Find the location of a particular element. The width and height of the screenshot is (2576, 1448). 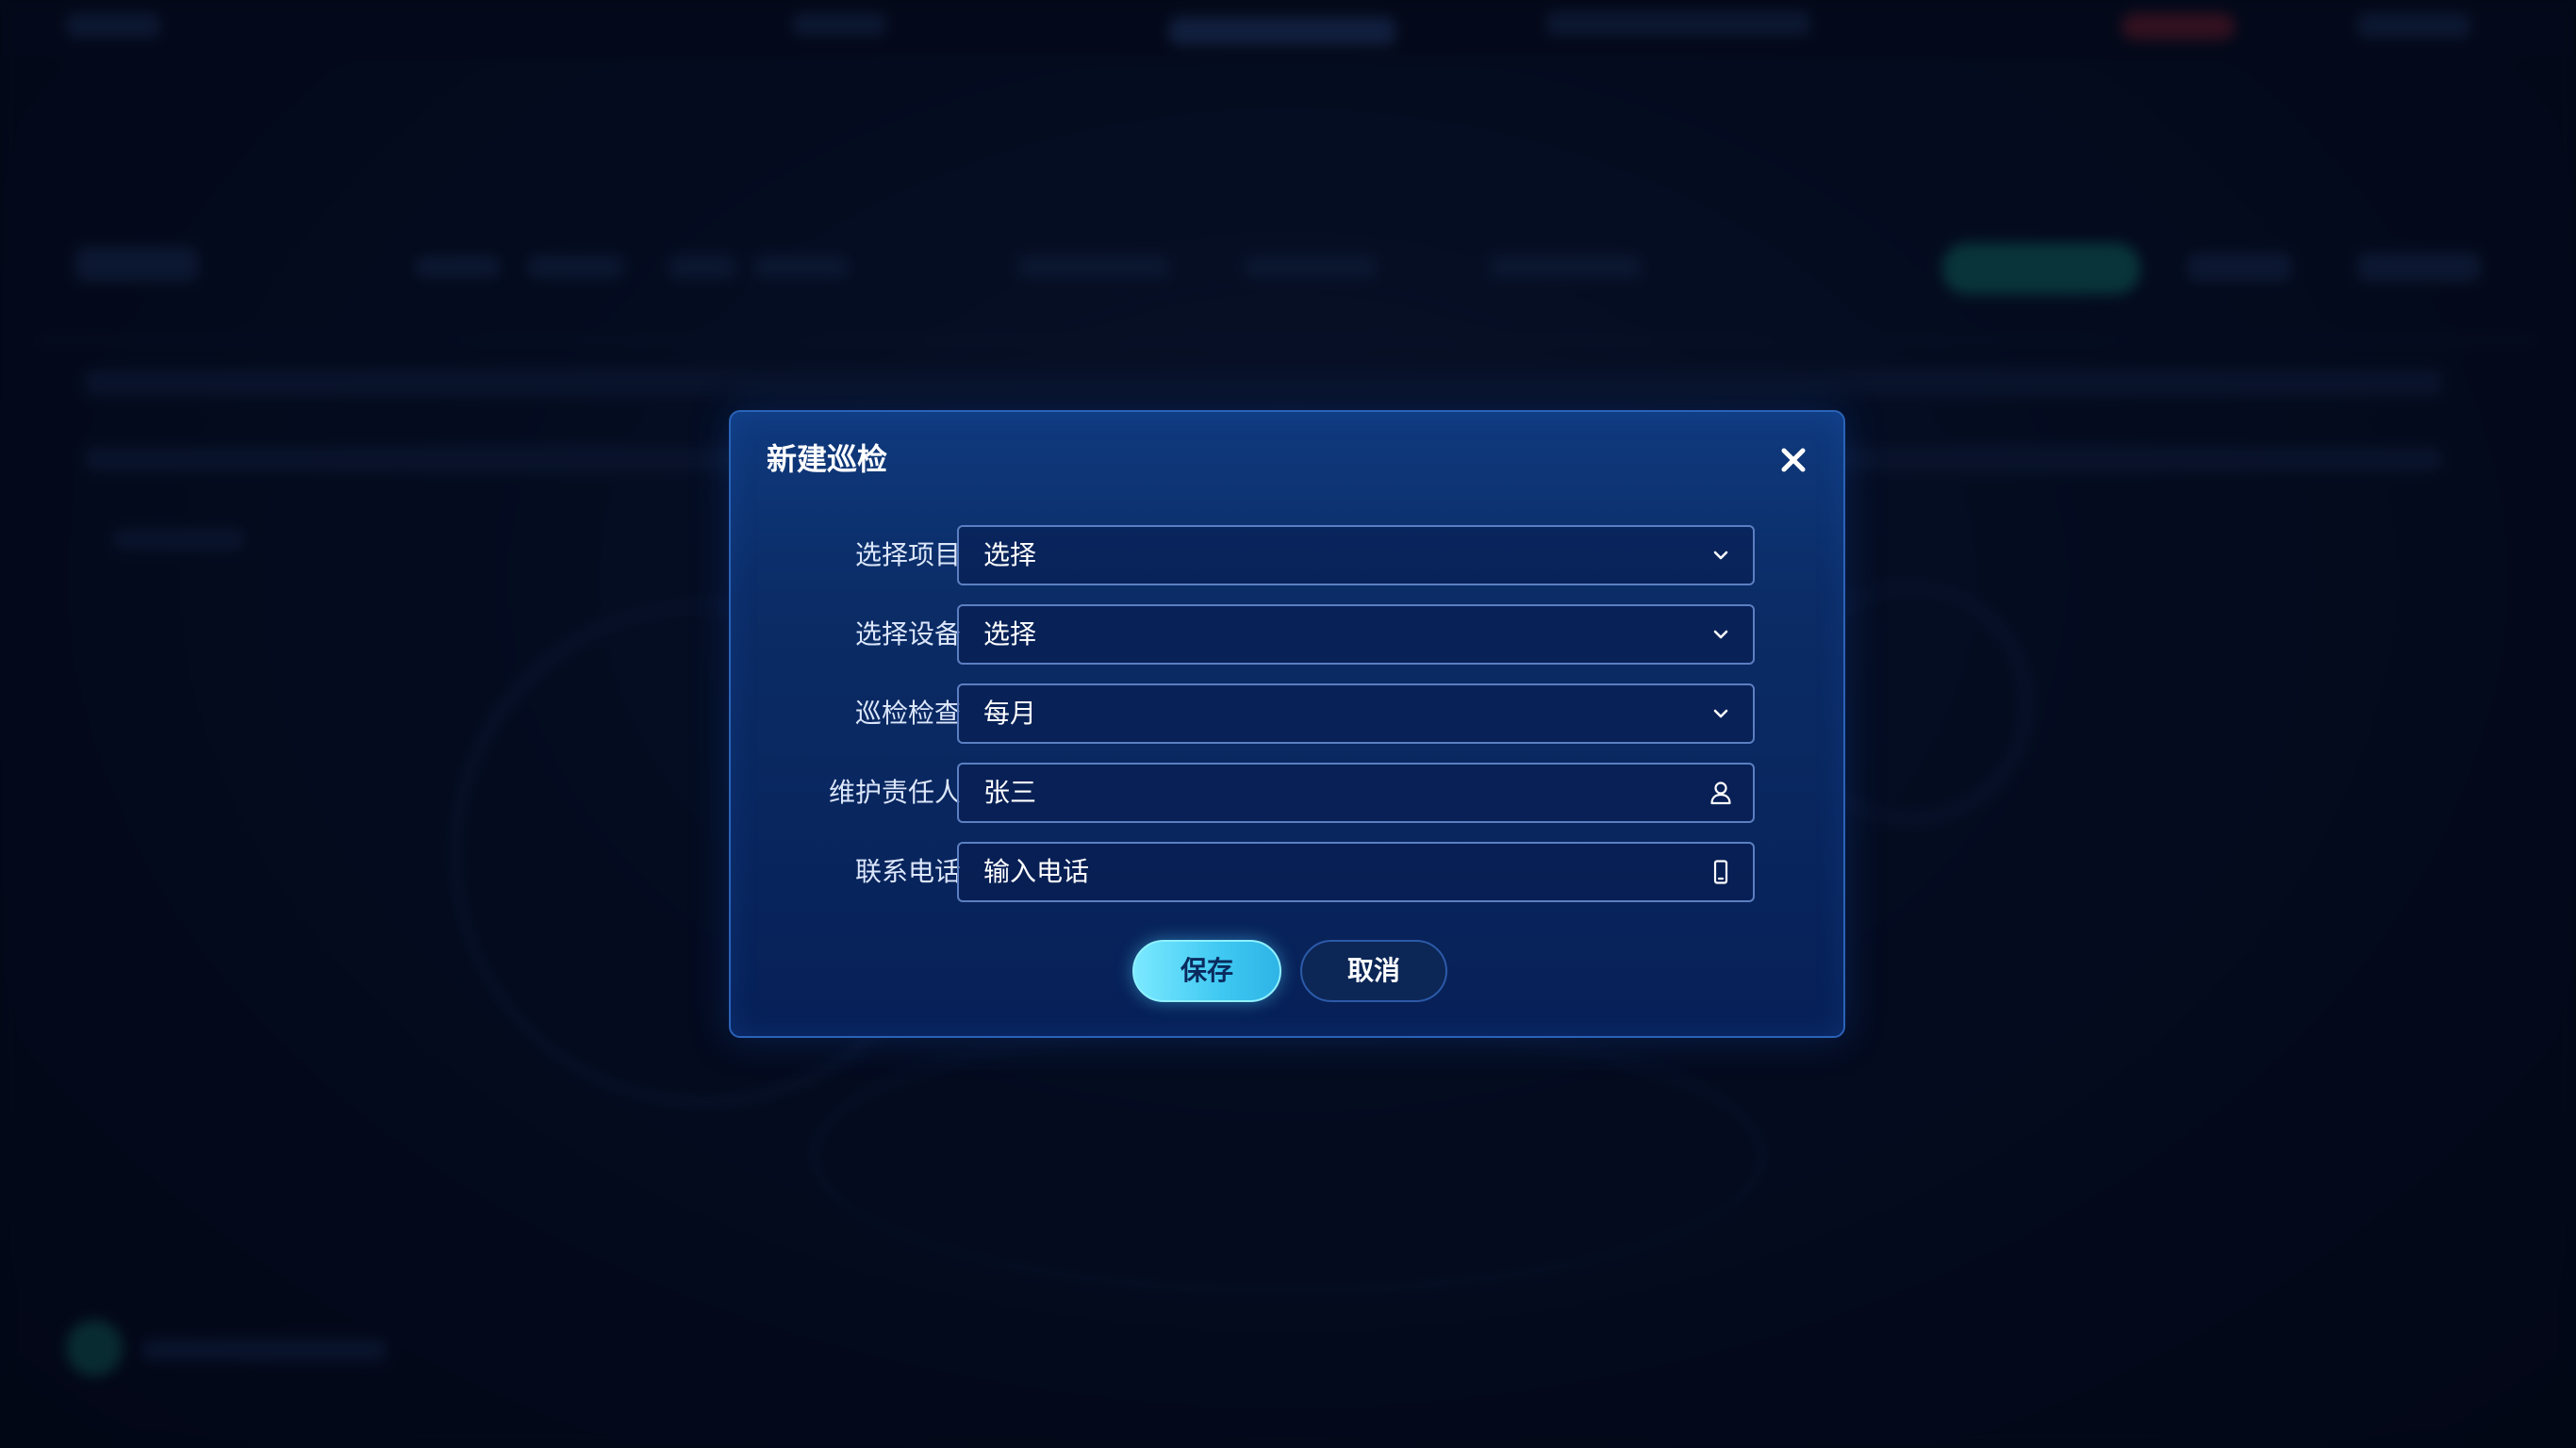

close-icon is located at coordinates (1793, 460).